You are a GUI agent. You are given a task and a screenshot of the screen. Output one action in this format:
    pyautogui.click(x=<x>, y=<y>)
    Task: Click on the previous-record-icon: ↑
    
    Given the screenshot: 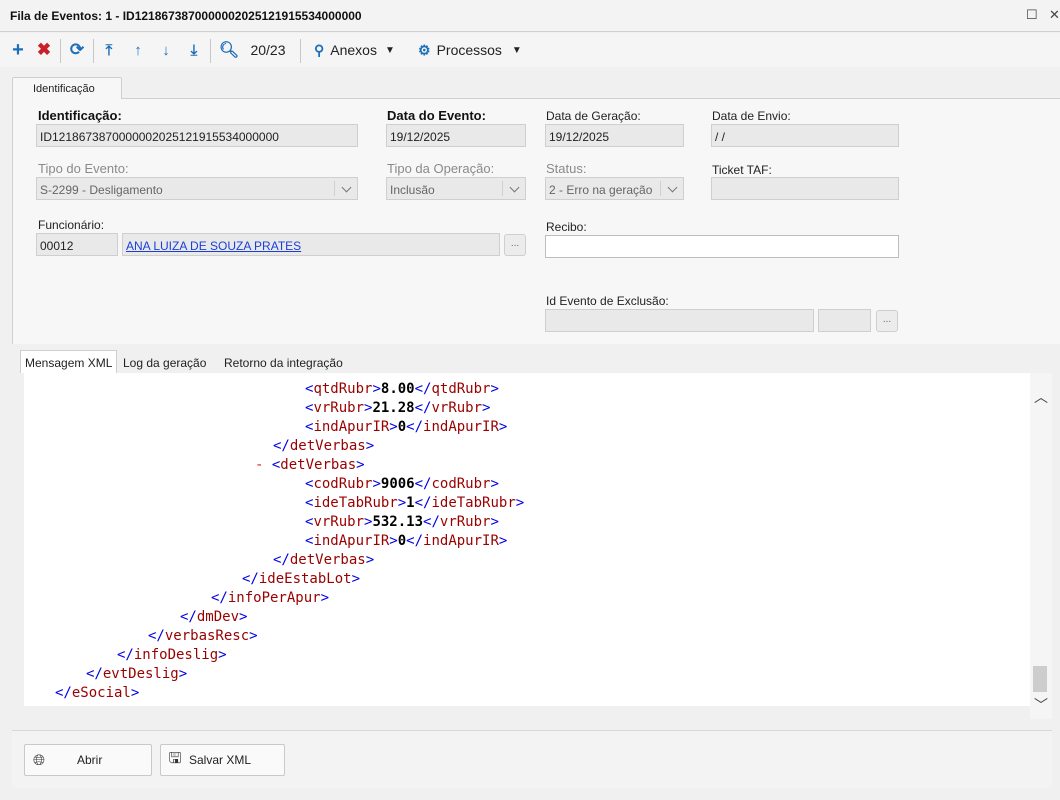 What is the action you would take?
    pyautogui.click(x=138, y=50)
    